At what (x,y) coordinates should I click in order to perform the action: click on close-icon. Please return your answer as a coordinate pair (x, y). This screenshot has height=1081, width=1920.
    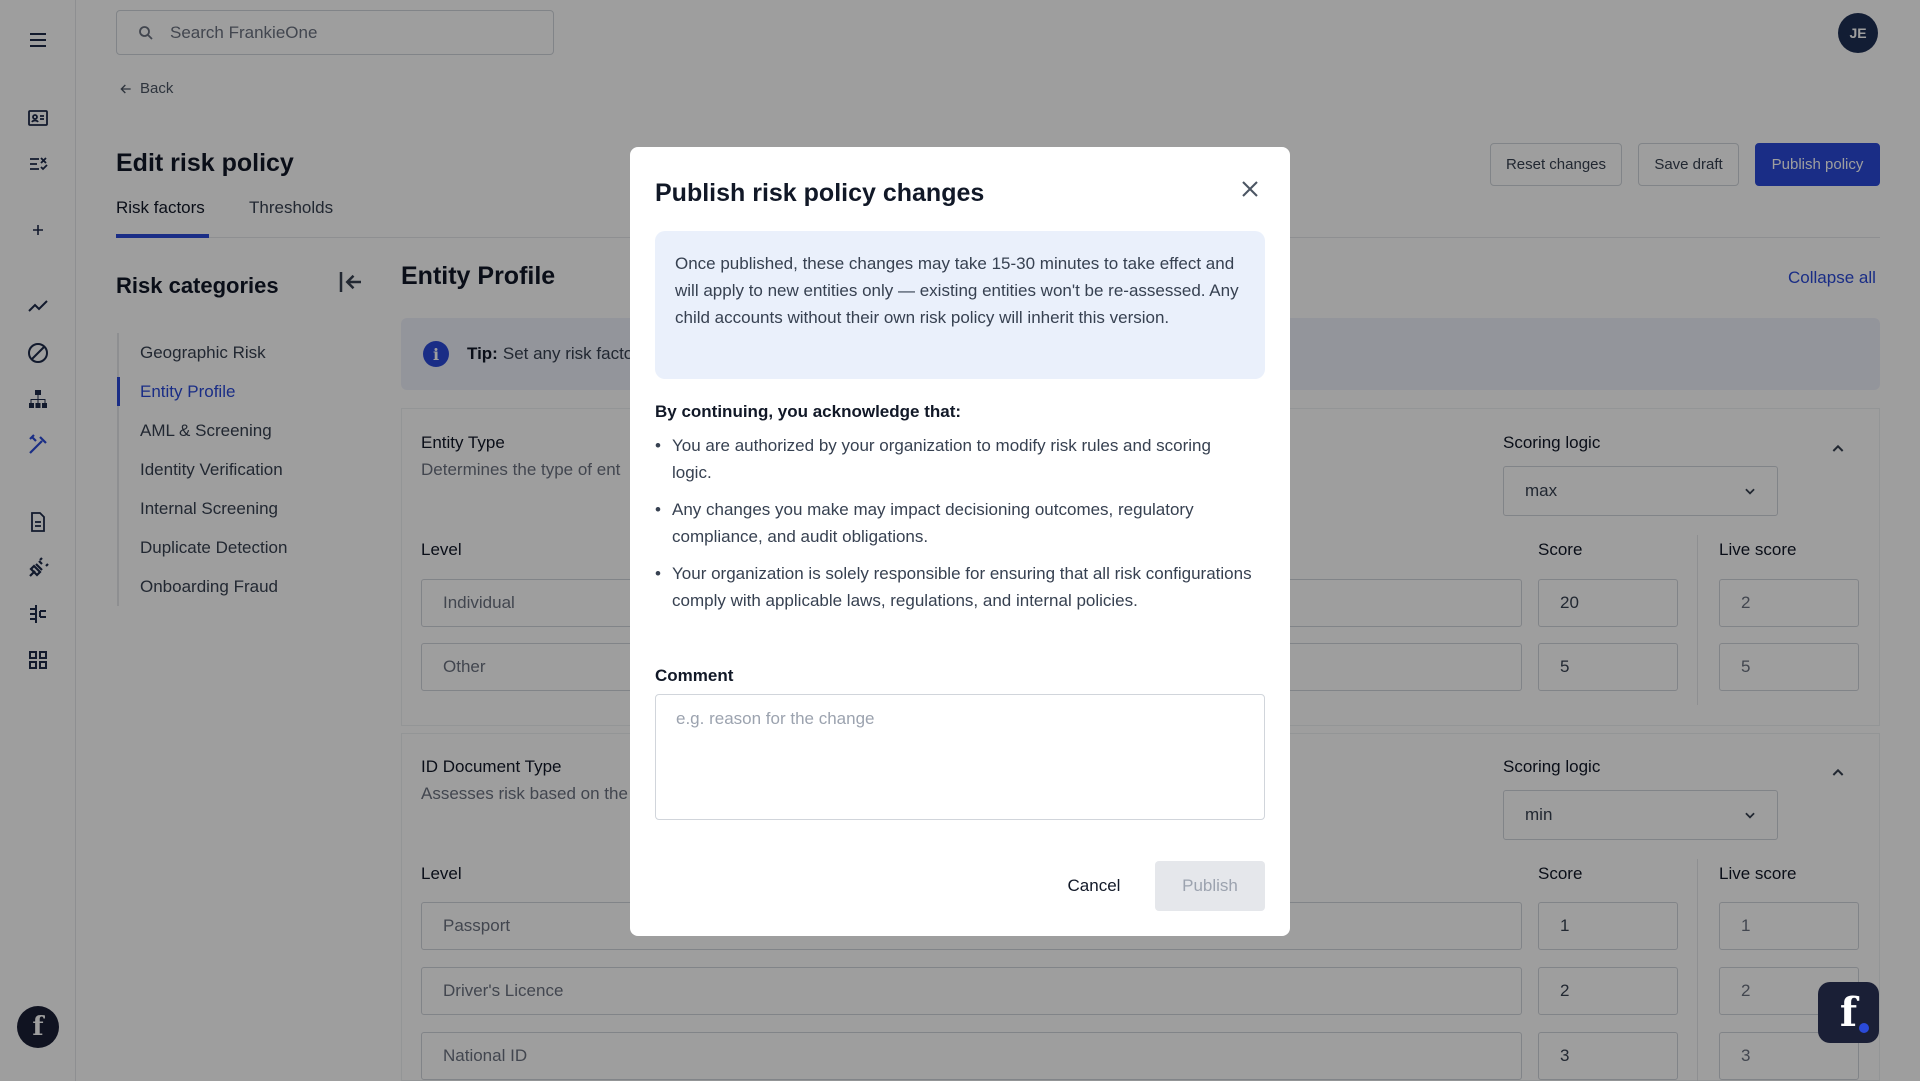
    Looking at the image, I should click on (1250, 189).